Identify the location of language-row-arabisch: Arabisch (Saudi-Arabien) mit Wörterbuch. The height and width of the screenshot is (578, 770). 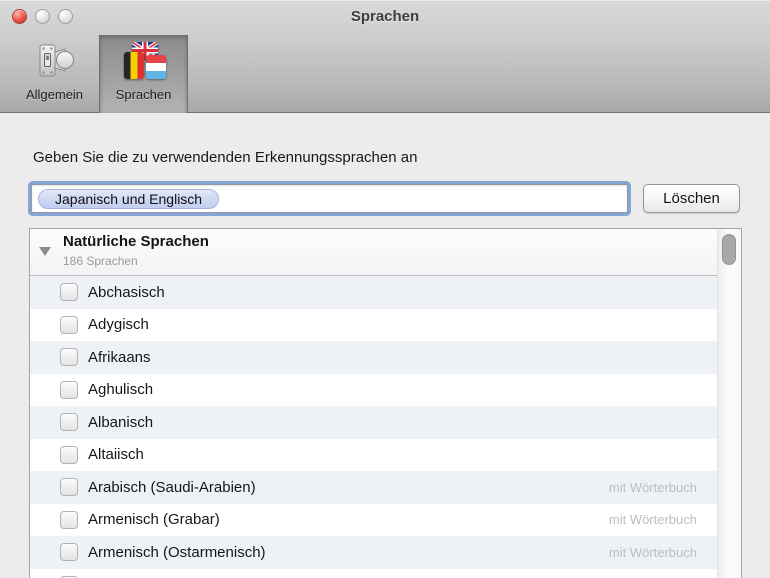
(385, 487).